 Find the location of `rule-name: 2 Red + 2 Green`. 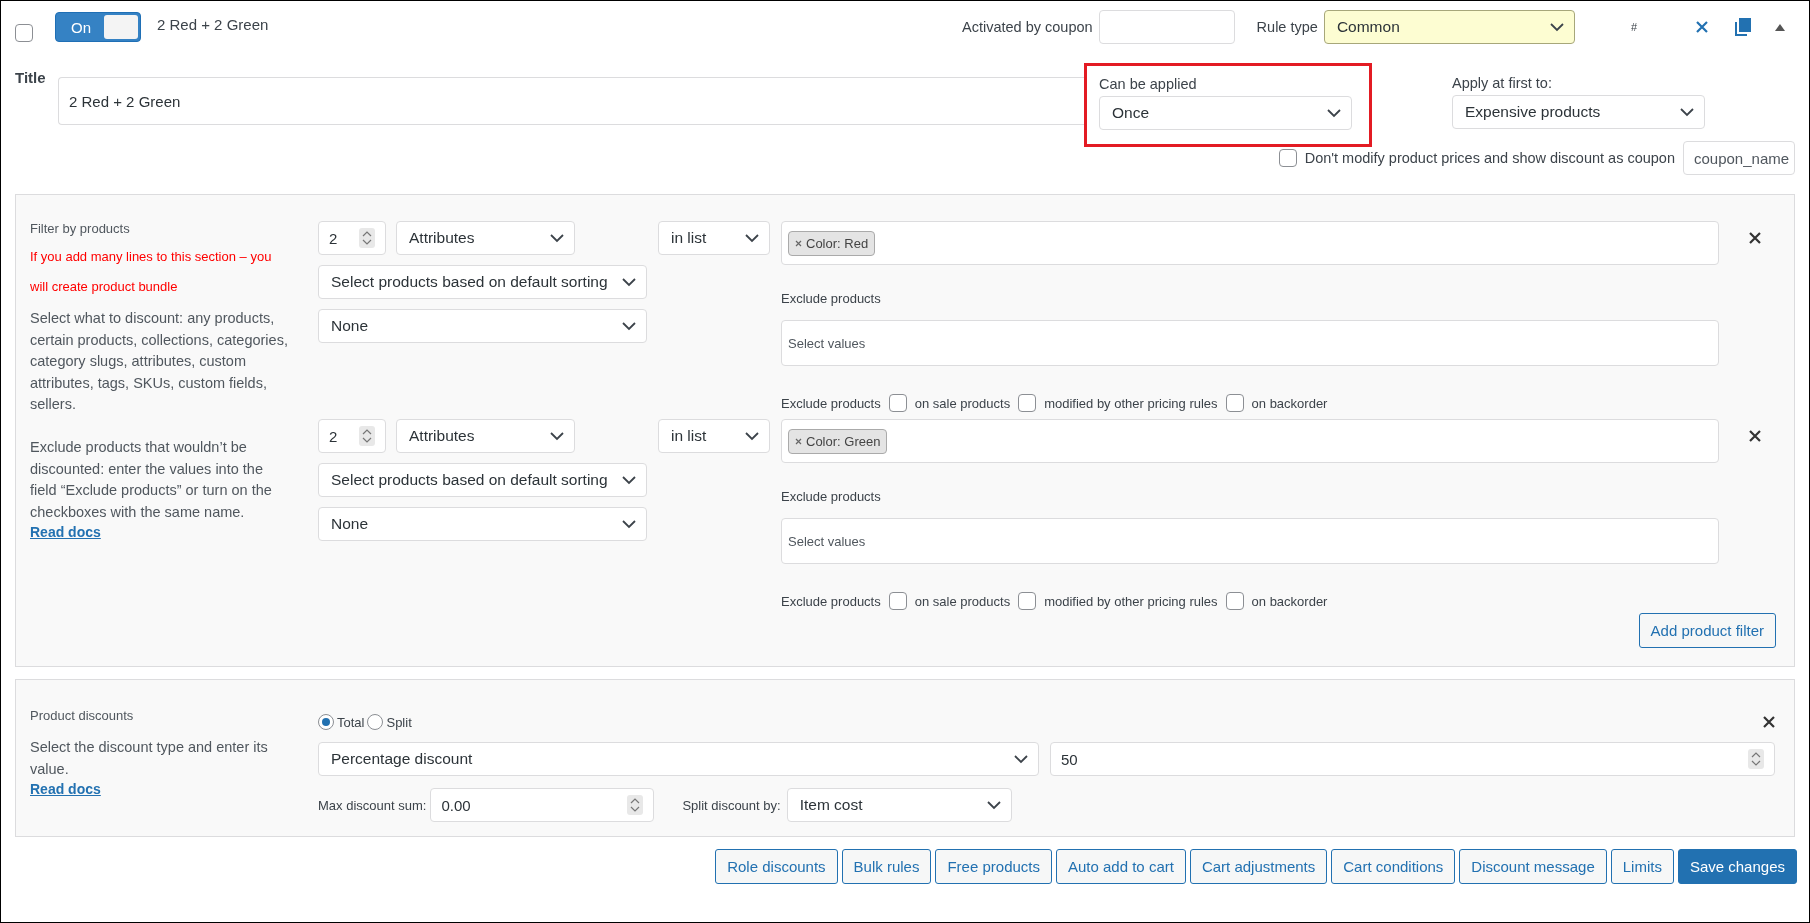

rule-name: 2 Red + 2 Green is located at coordinates (213, 24).